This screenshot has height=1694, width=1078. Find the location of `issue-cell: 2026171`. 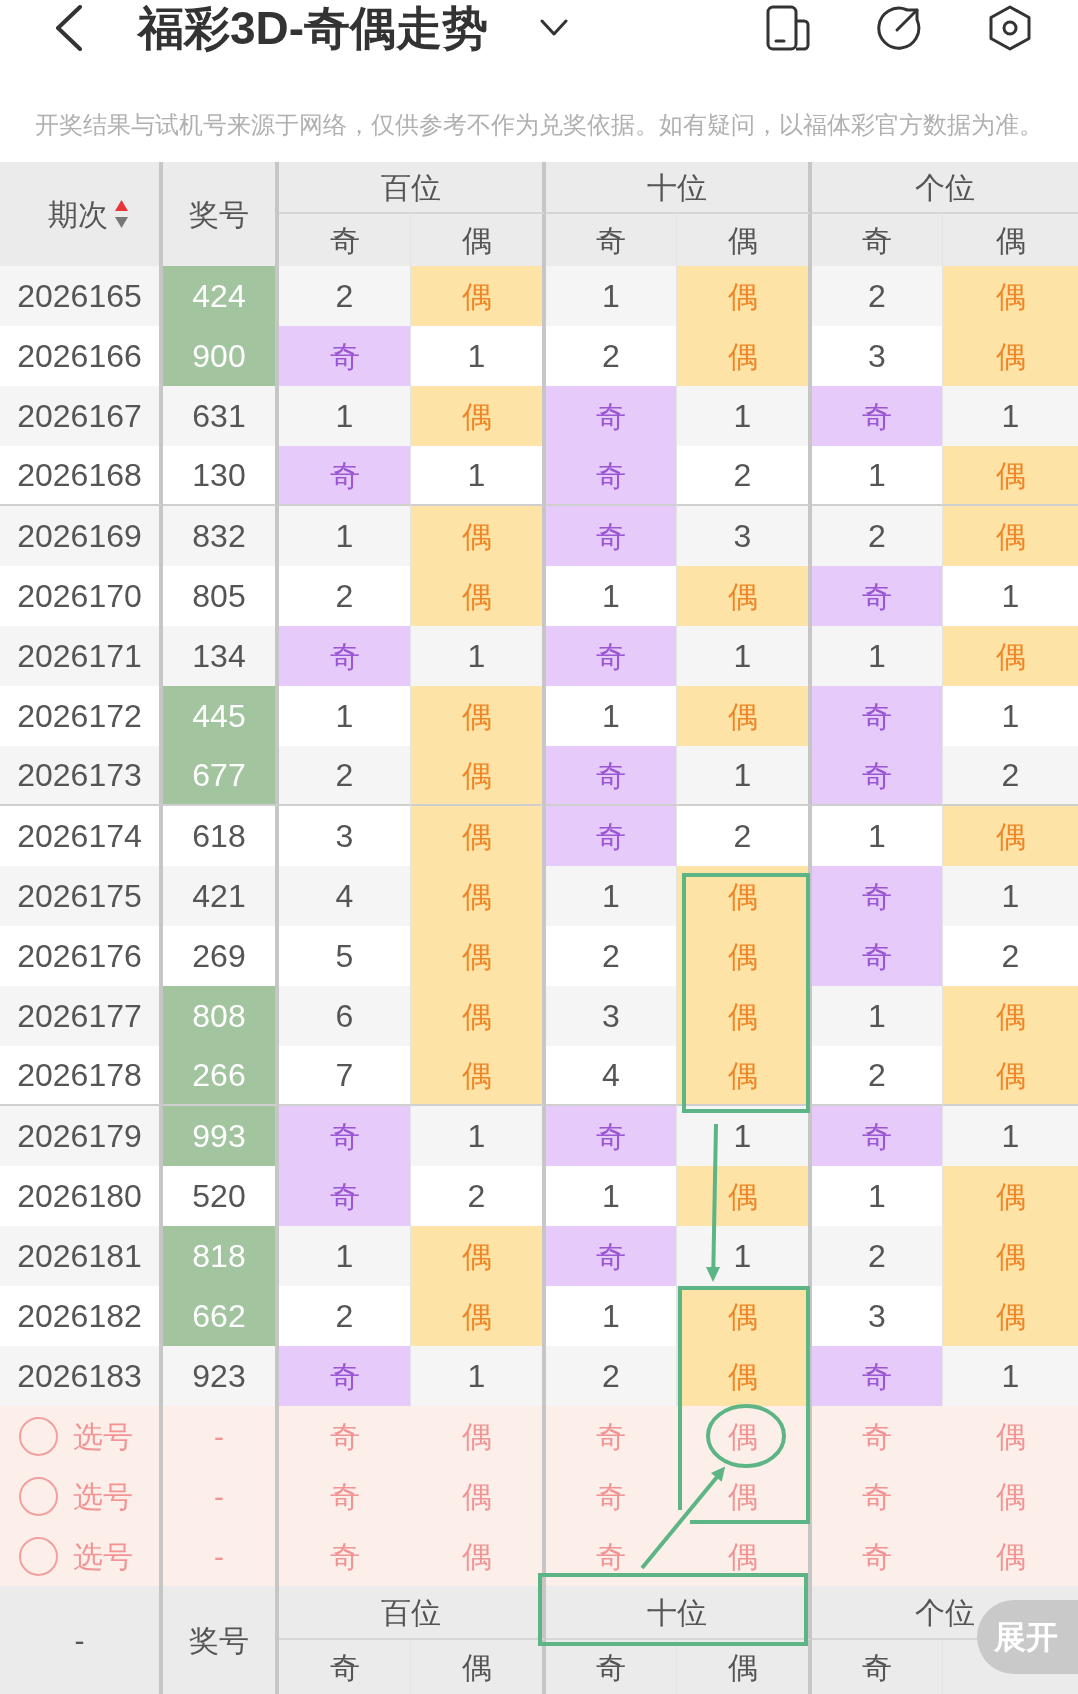

issue-cell: 2026171 is located at coordinates (81, 656).